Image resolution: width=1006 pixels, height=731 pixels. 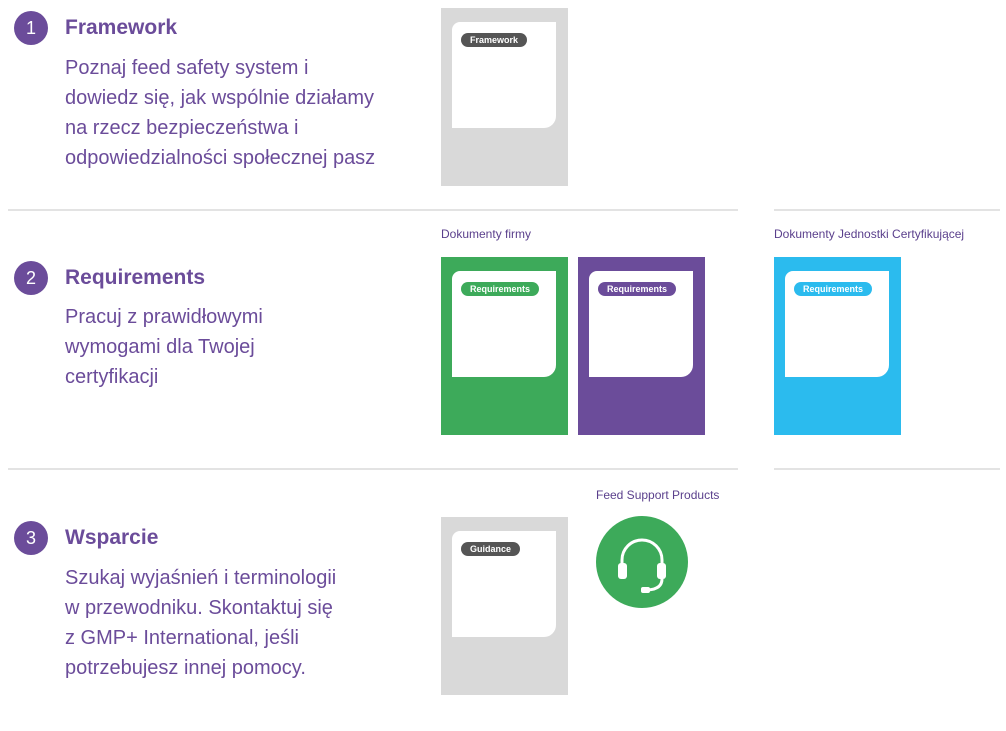 What do you see at coordinates (135, 277) in the screenshot?
I see `section-title-requirements: Requirements` at bounding box center [135, 277].